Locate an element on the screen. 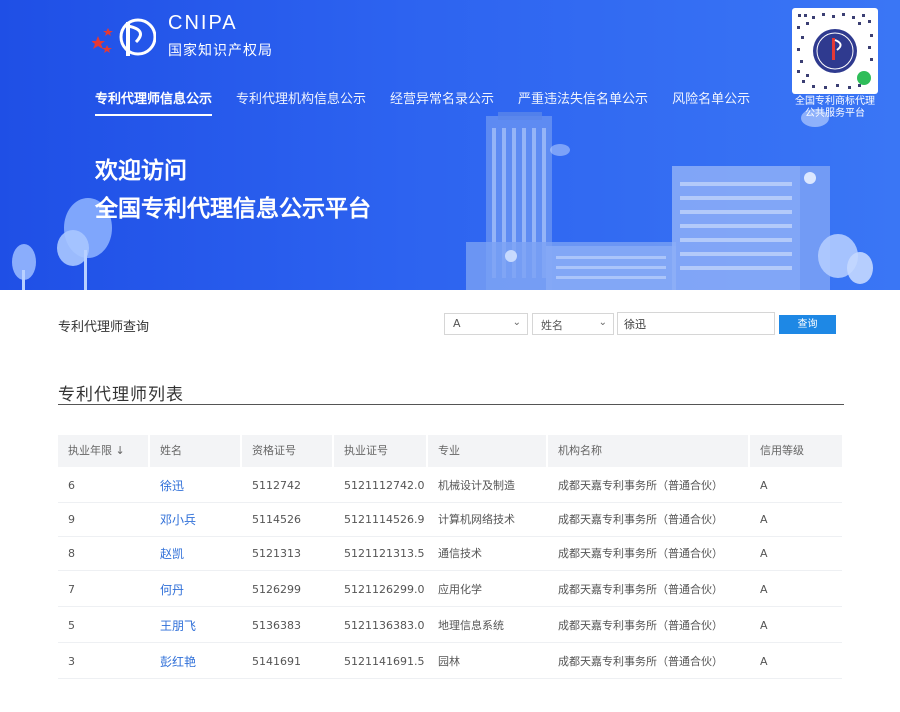  cell-license: 5121112742.0 is located at coordinates (384, 485).